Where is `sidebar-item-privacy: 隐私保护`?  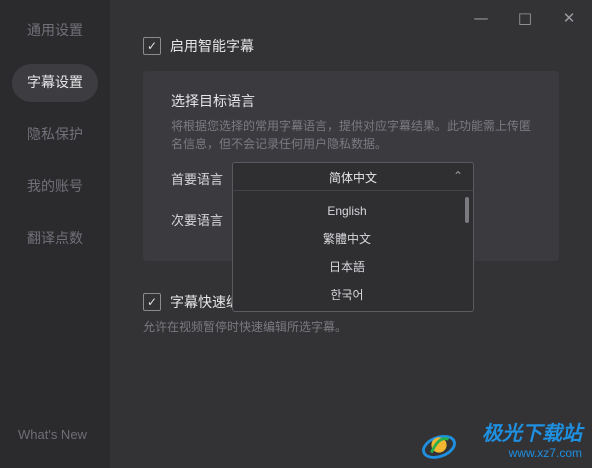
sidebar-item-privacy: 隐私保护 is located at coordinates (55, 135).